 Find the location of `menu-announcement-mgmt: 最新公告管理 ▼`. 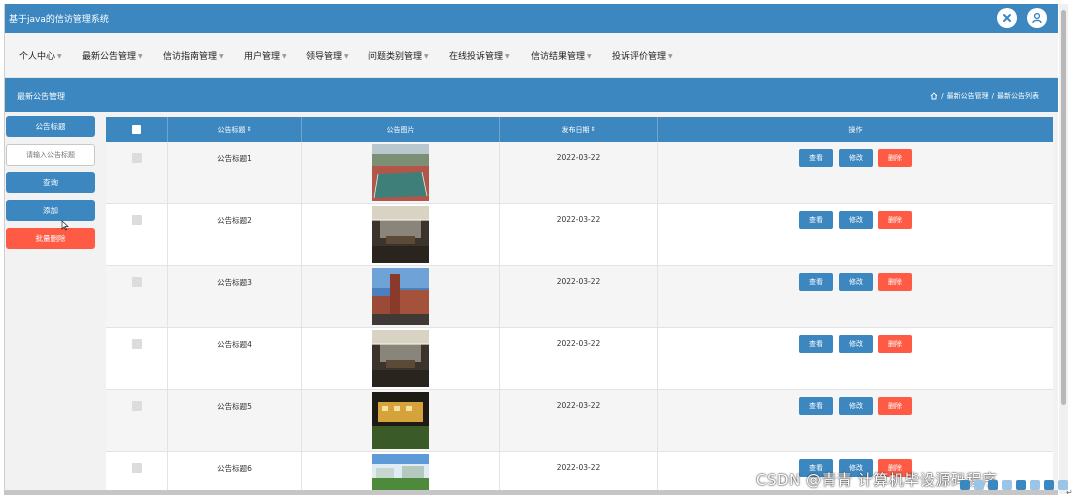

menu-announcement-mgmt: 最新公告管理 ▼ is located at coordinates (112, 55).